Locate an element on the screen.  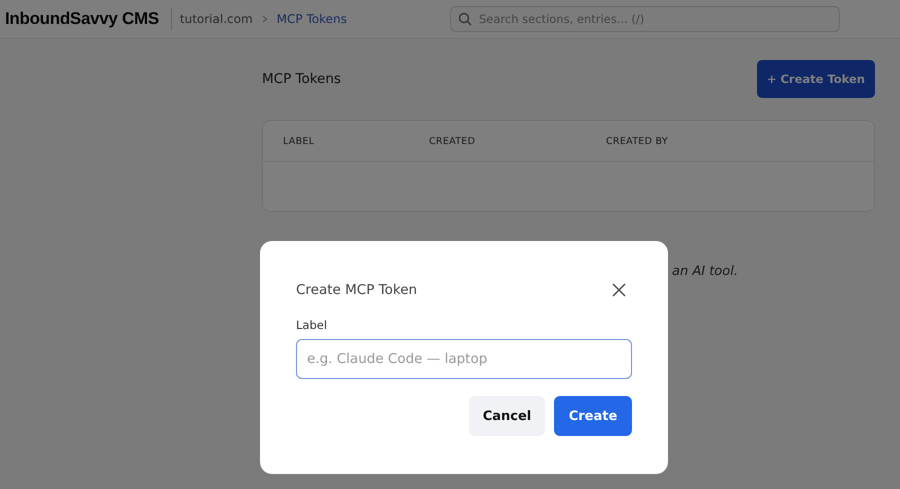
column-header: LABEL is located at coordinates (299, 141).